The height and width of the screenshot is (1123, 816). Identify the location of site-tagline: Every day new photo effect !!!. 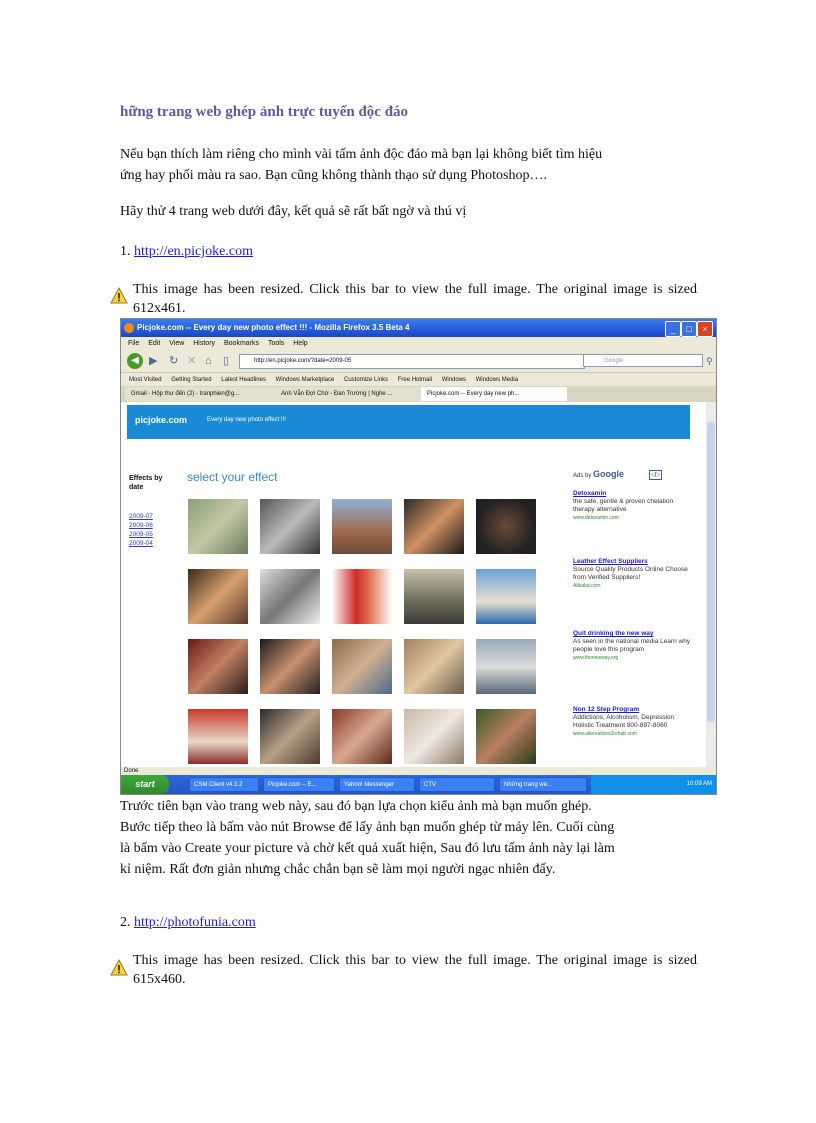
(246, 420).